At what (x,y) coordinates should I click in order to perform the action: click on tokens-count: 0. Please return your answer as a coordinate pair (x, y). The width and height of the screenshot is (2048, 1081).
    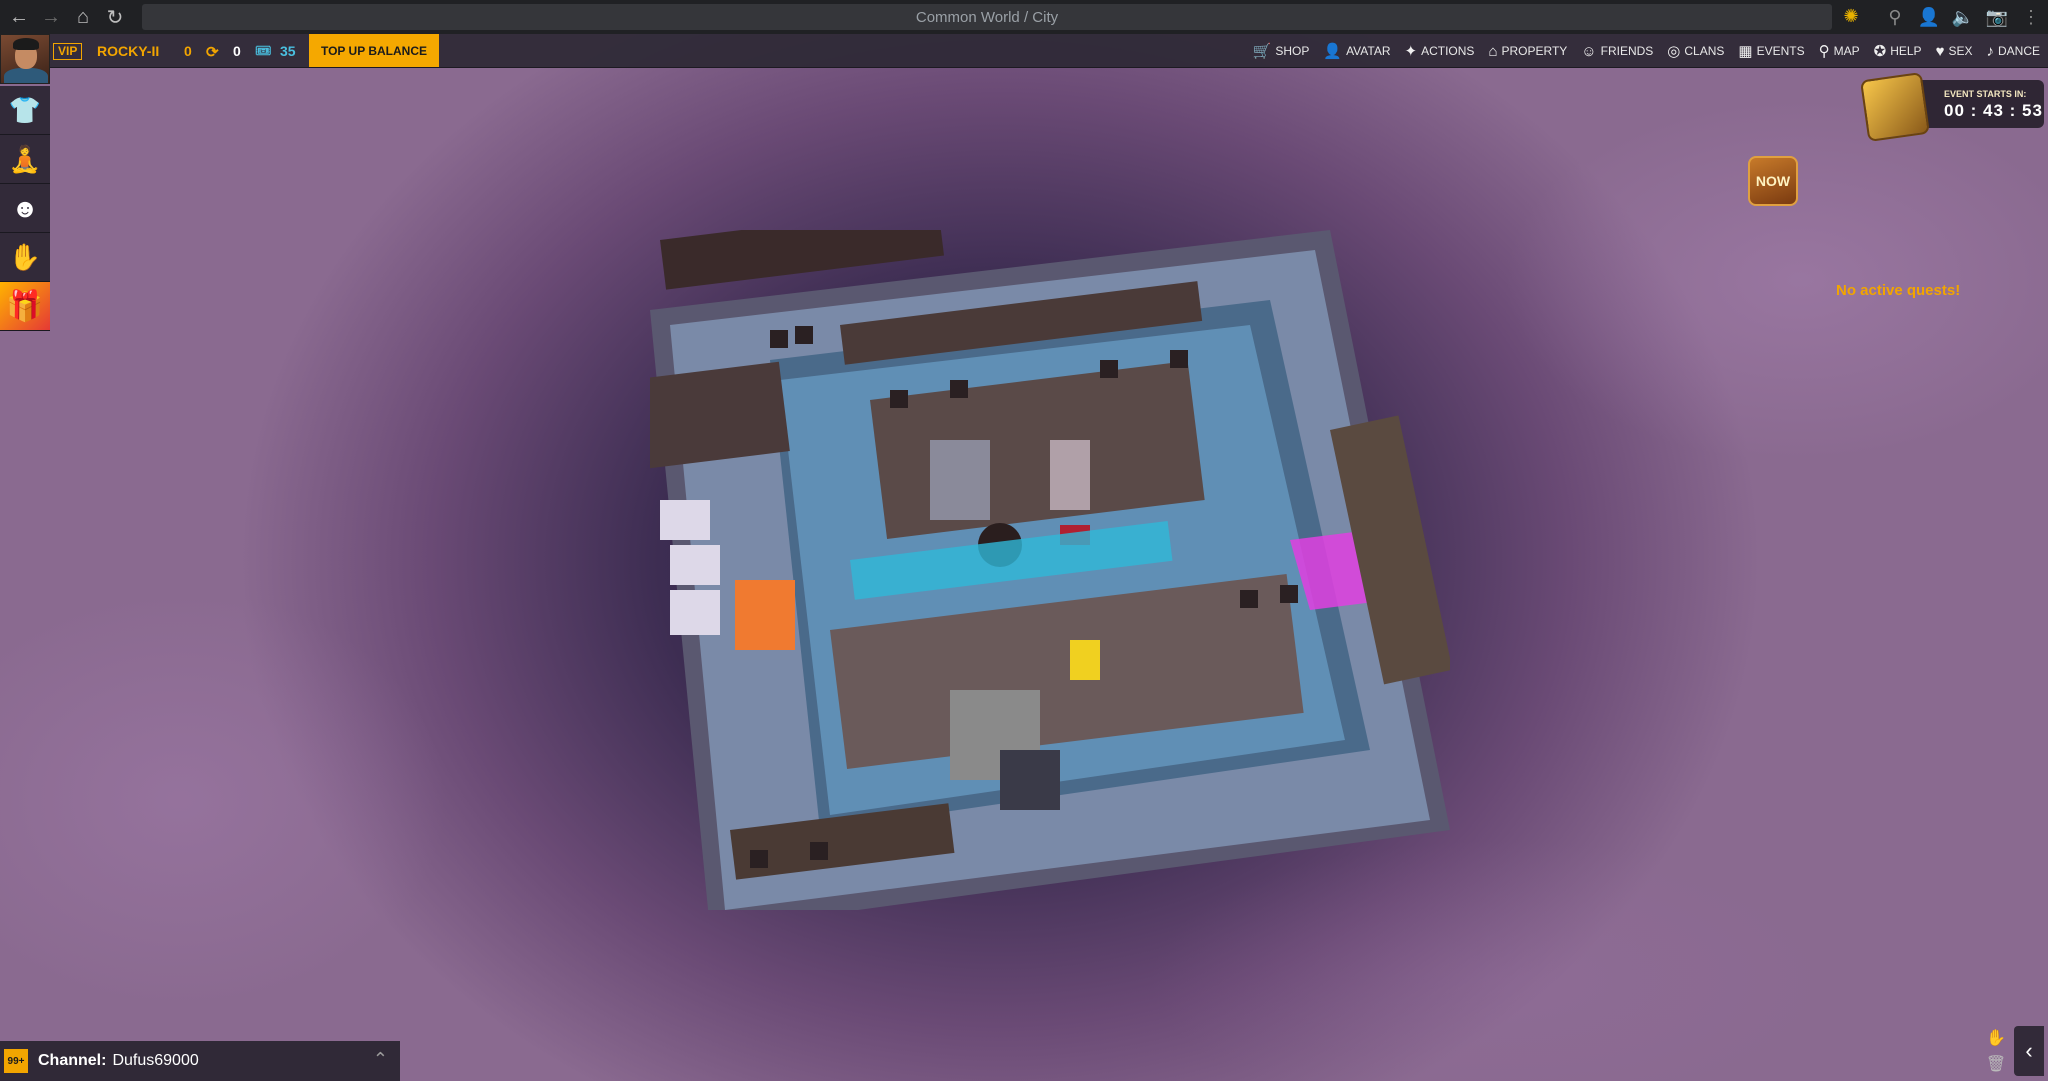
    Looking at the image, I should click on (237, 51).